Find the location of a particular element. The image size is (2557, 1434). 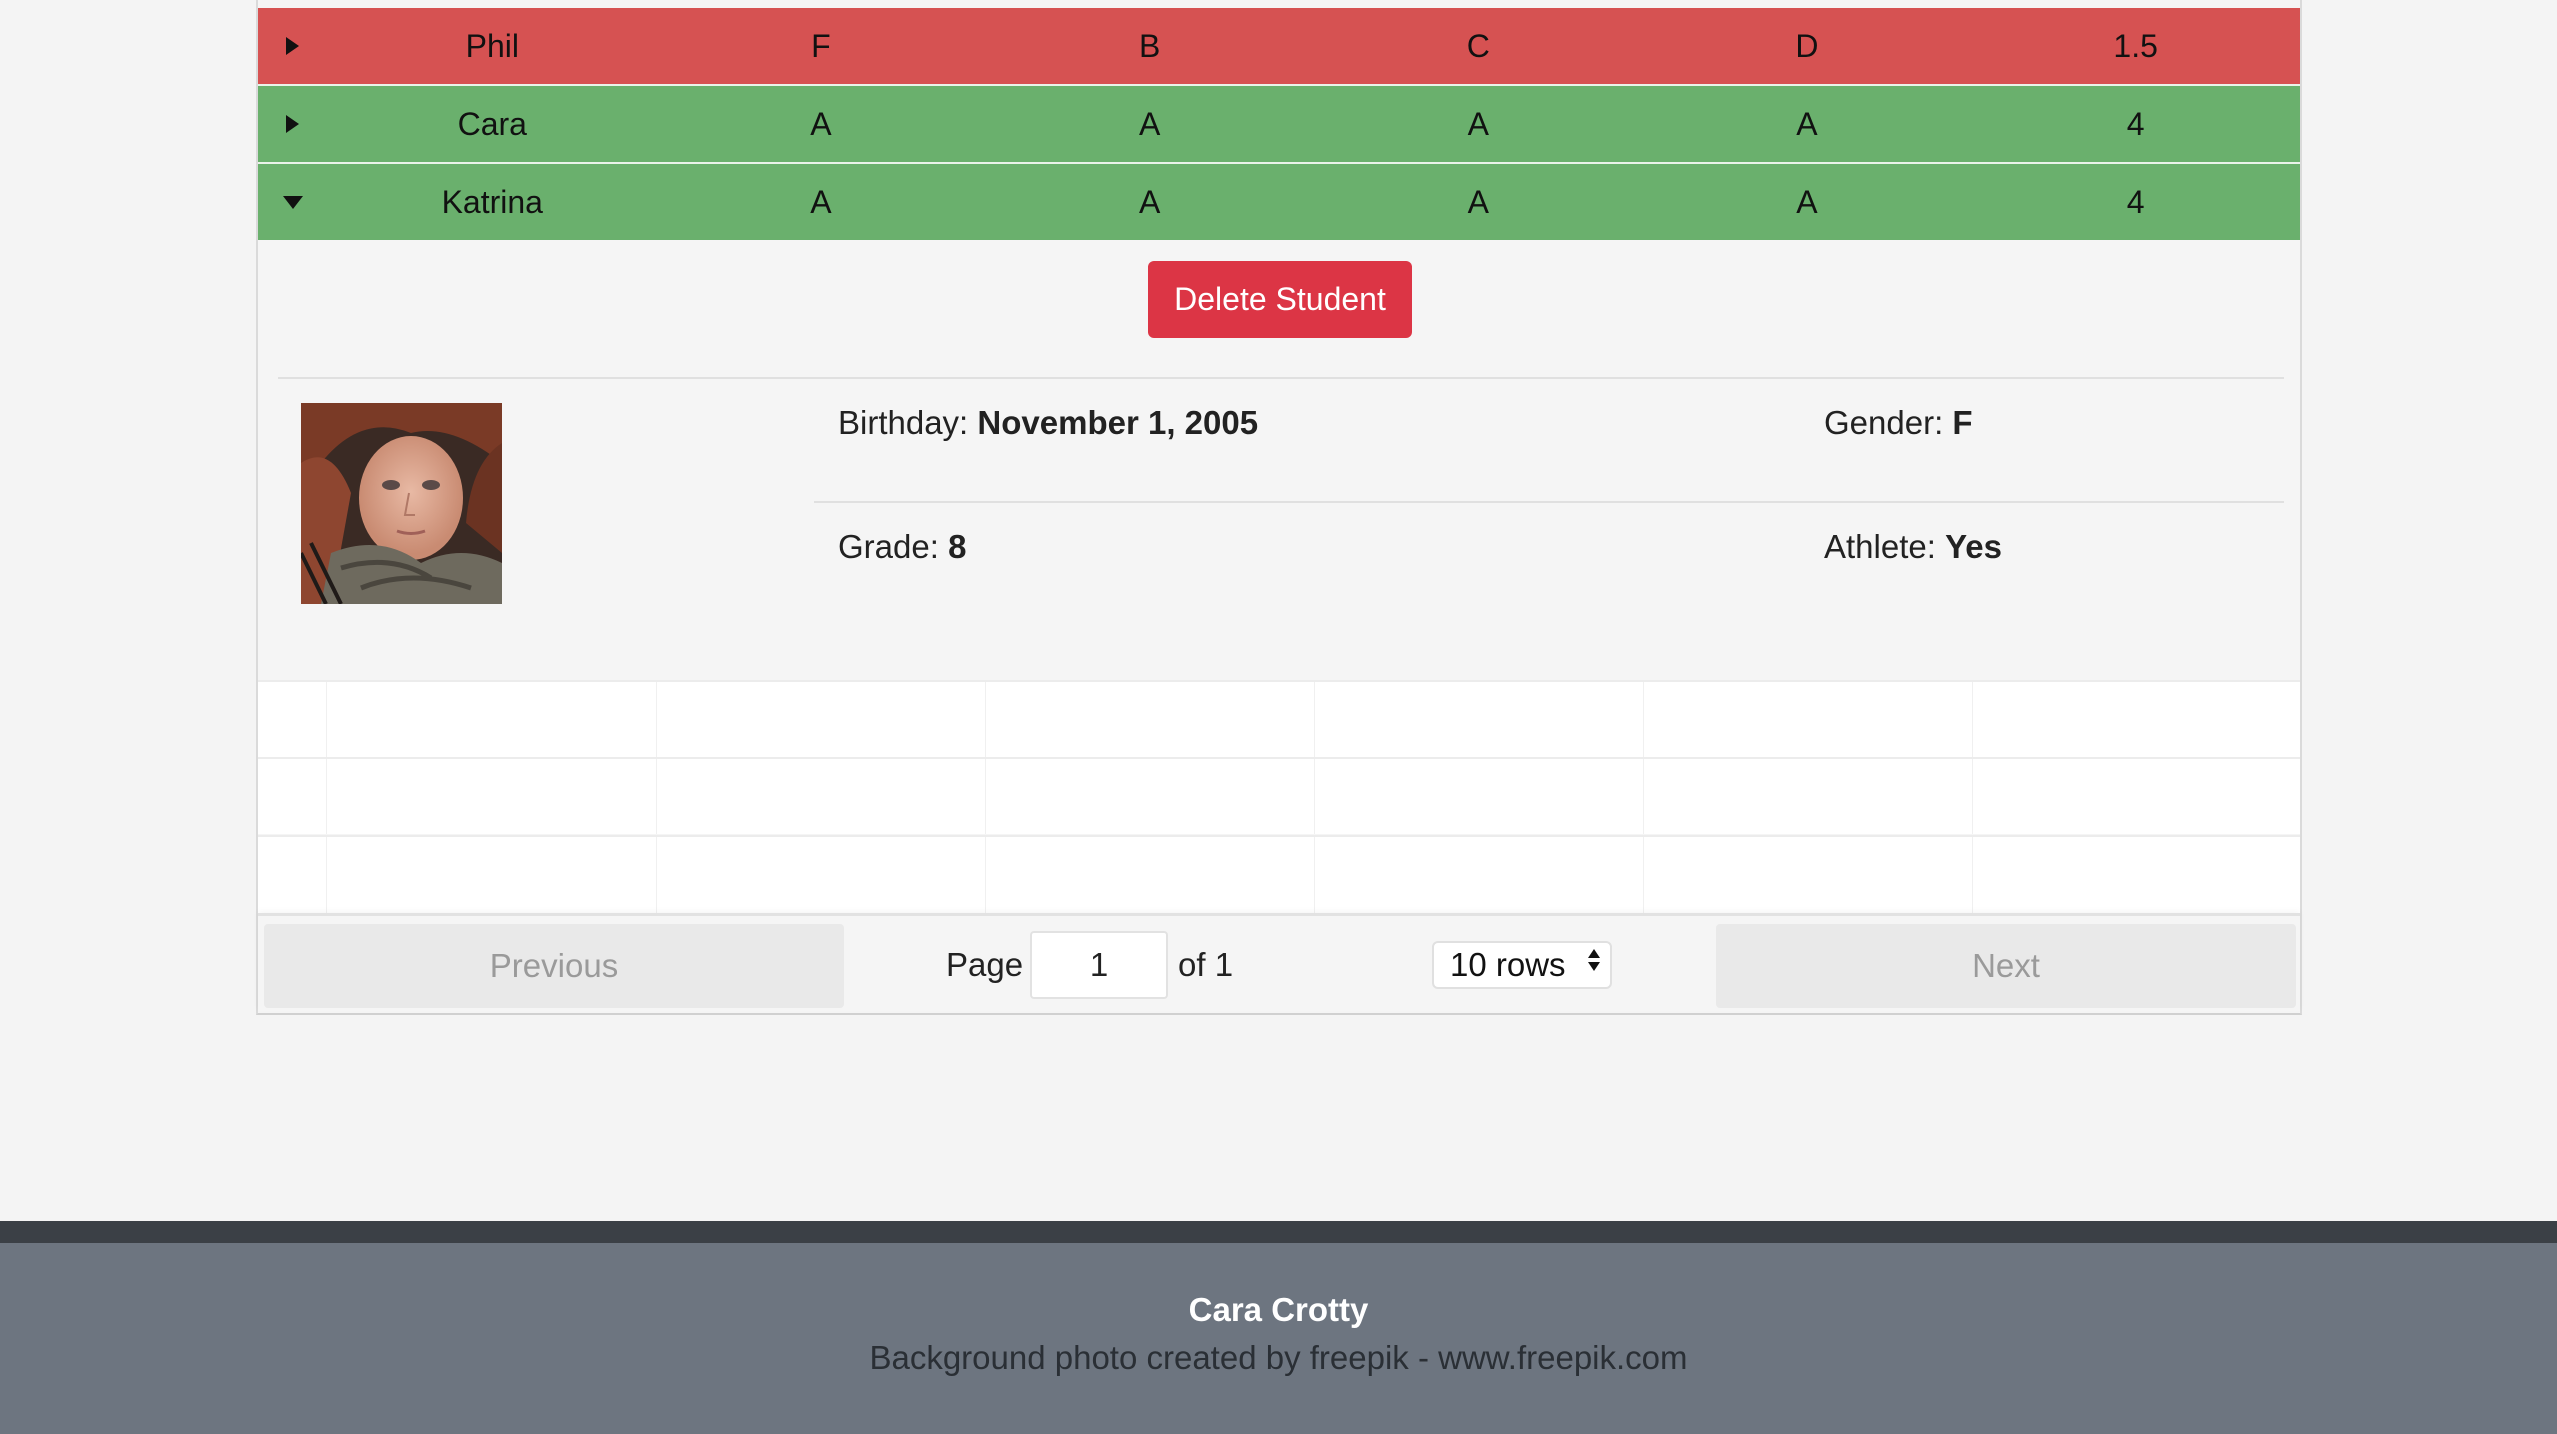

student-name: Katrina is located at coordinates (492, 201).